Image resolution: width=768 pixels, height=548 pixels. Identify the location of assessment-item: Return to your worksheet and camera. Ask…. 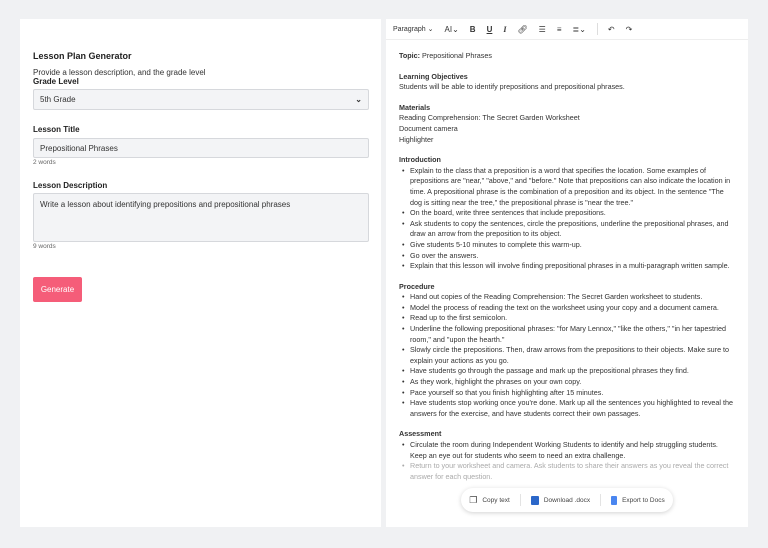
(567, 471).